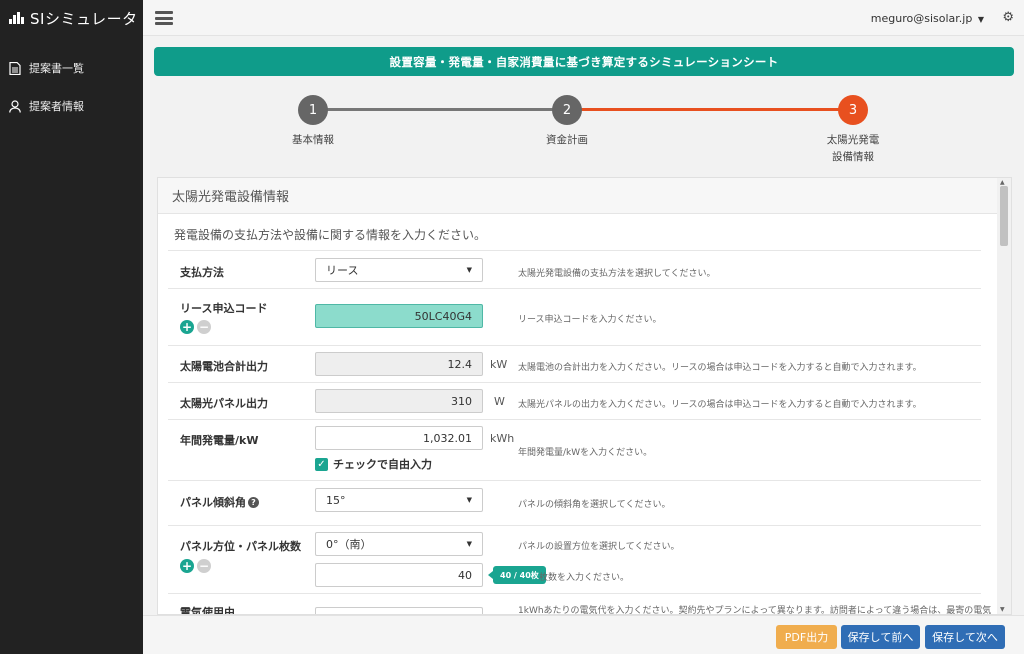 The image size is (1024, 654). What do you see at coordinates (599, 547) in the screenshot?
I see `field-hint: パネルの設置方位を選択してください。` at bounding box center [599, 547].